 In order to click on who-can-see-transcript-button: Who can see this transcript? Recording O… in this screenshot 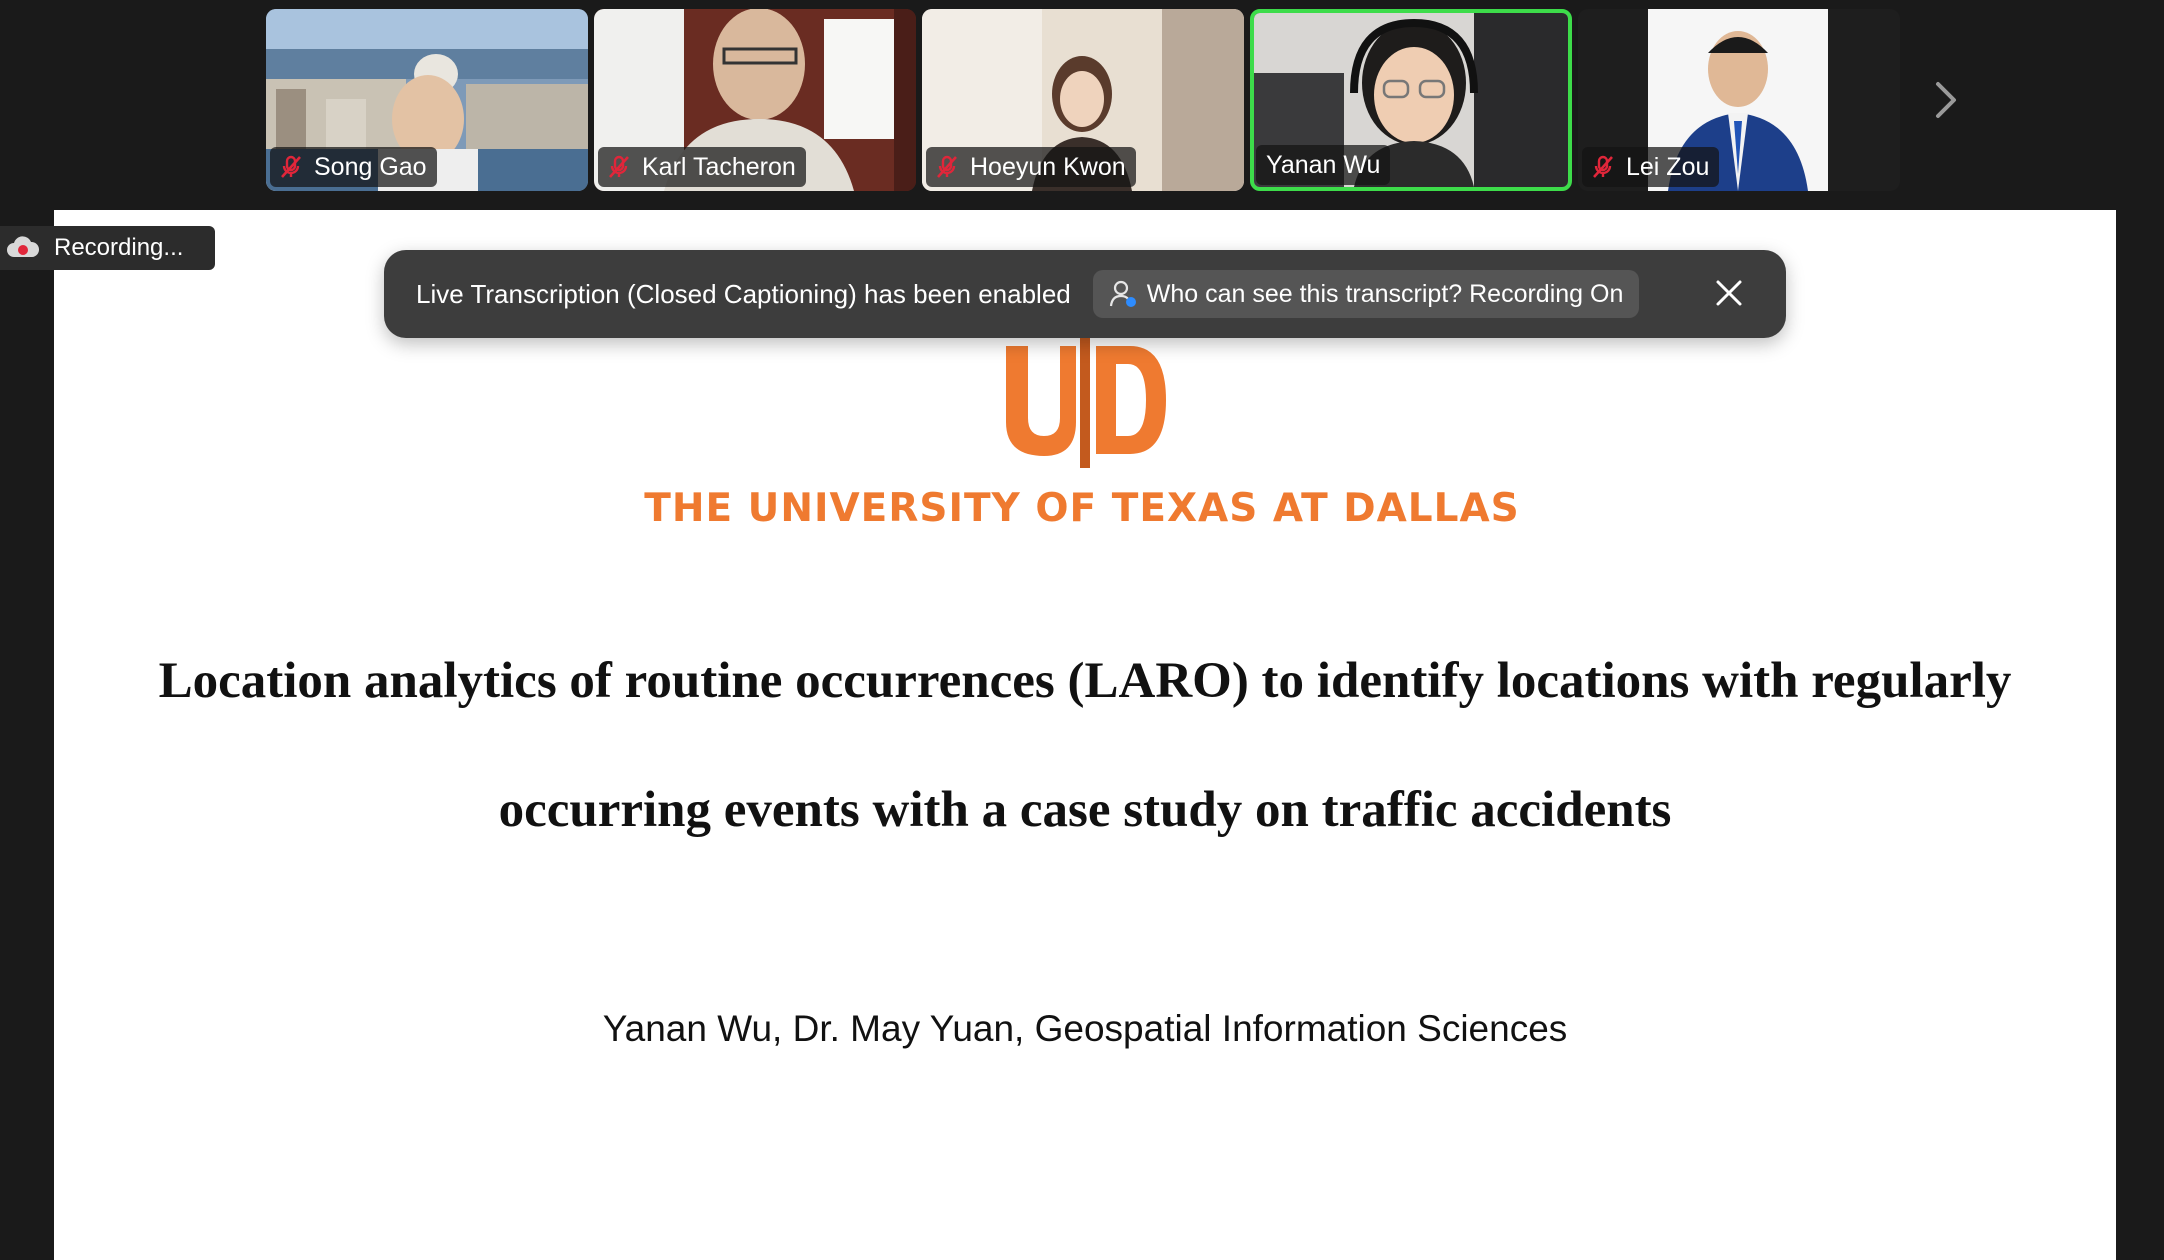, I will do `click(1366, 294)`.